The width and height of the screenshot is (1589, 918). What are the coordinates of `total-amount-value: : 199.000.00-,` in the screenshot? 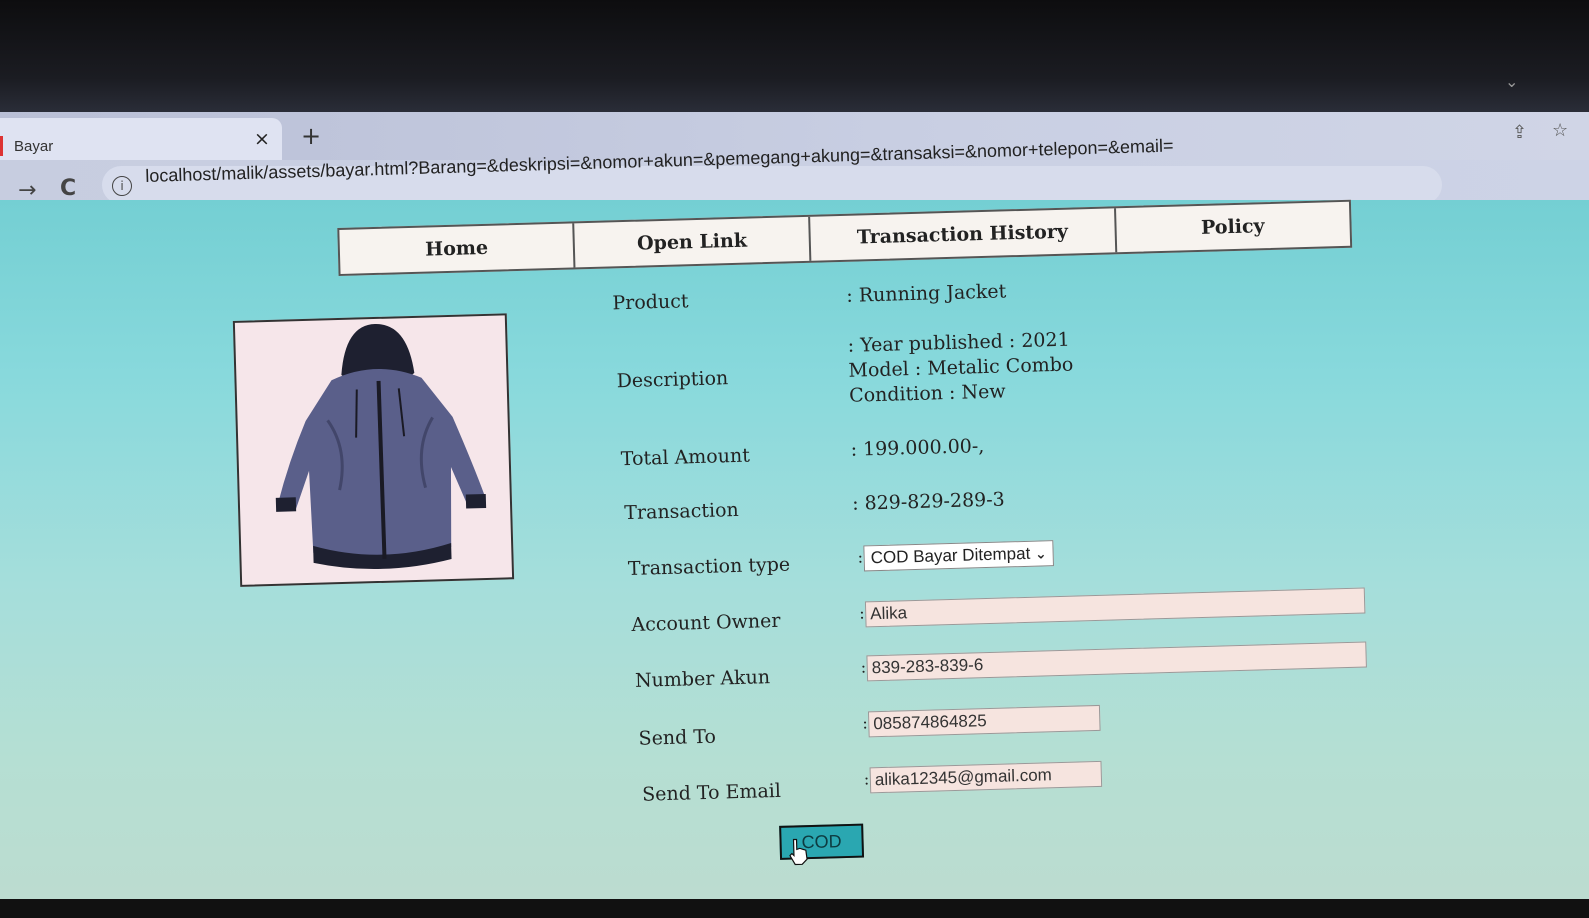 It's located at (917, 448).